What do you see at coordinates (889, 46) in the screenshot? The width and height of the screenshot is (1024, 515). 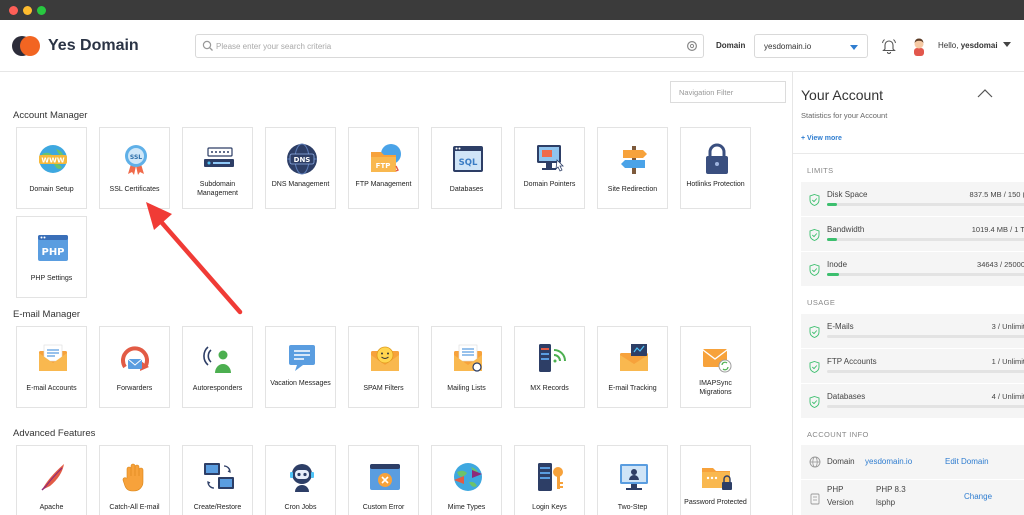 I see `notification-bell-icon` at bounding box center [889, 46].